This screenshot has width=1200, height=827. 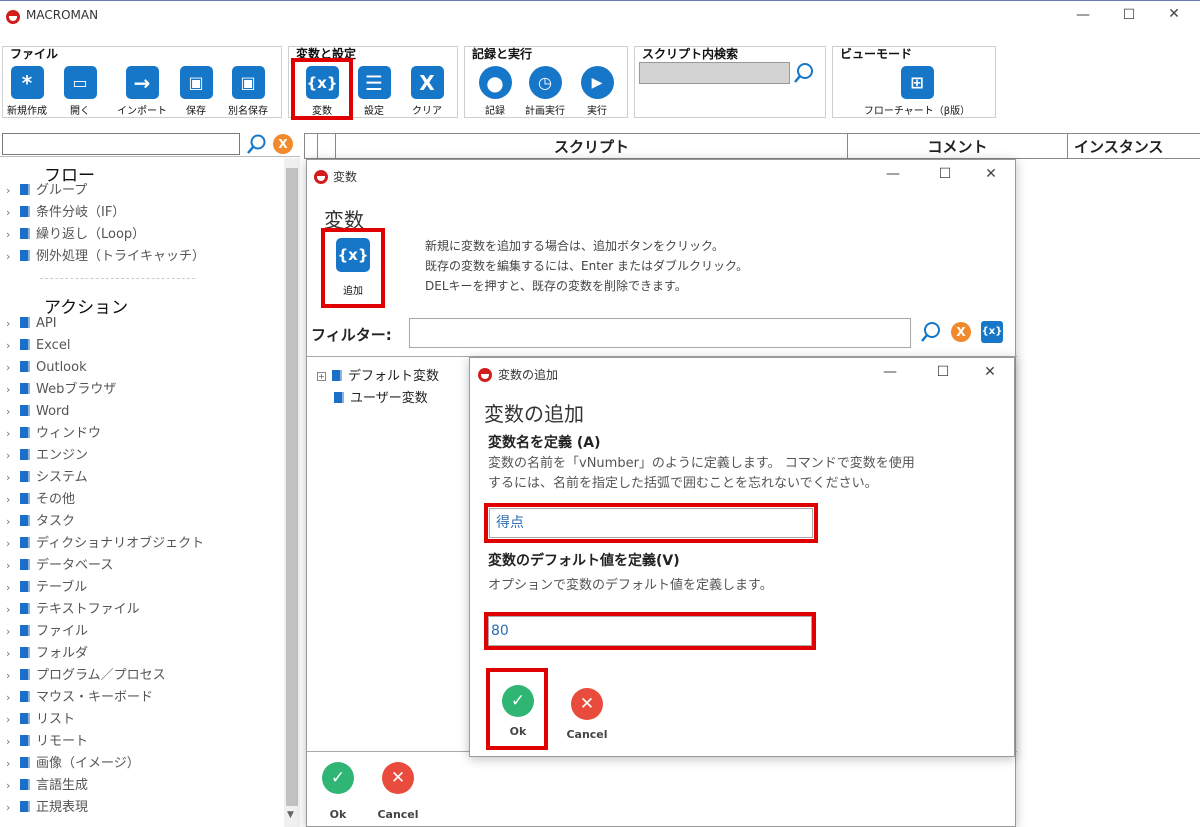 I want to click on column-script: スクリプト, so click(x=592, y=146).